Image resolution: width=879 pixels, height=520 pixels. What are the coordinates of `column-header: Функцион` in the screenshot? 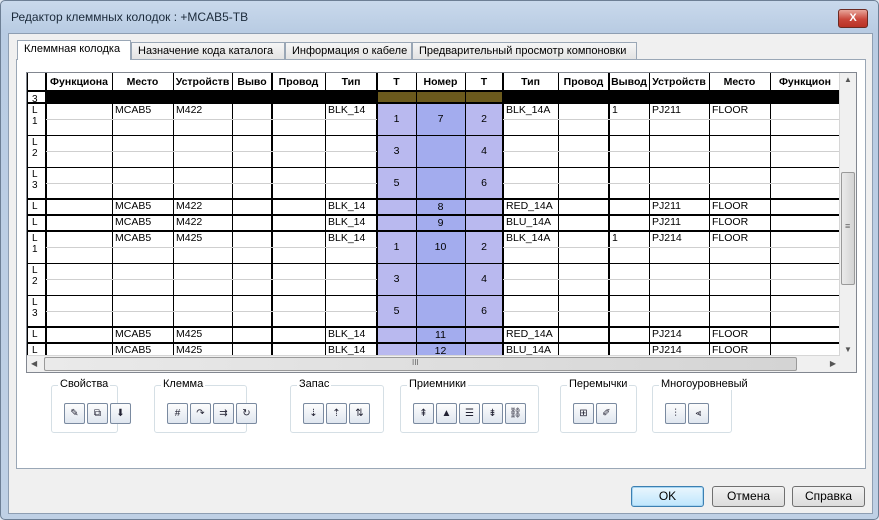 It's located at (805, 83).